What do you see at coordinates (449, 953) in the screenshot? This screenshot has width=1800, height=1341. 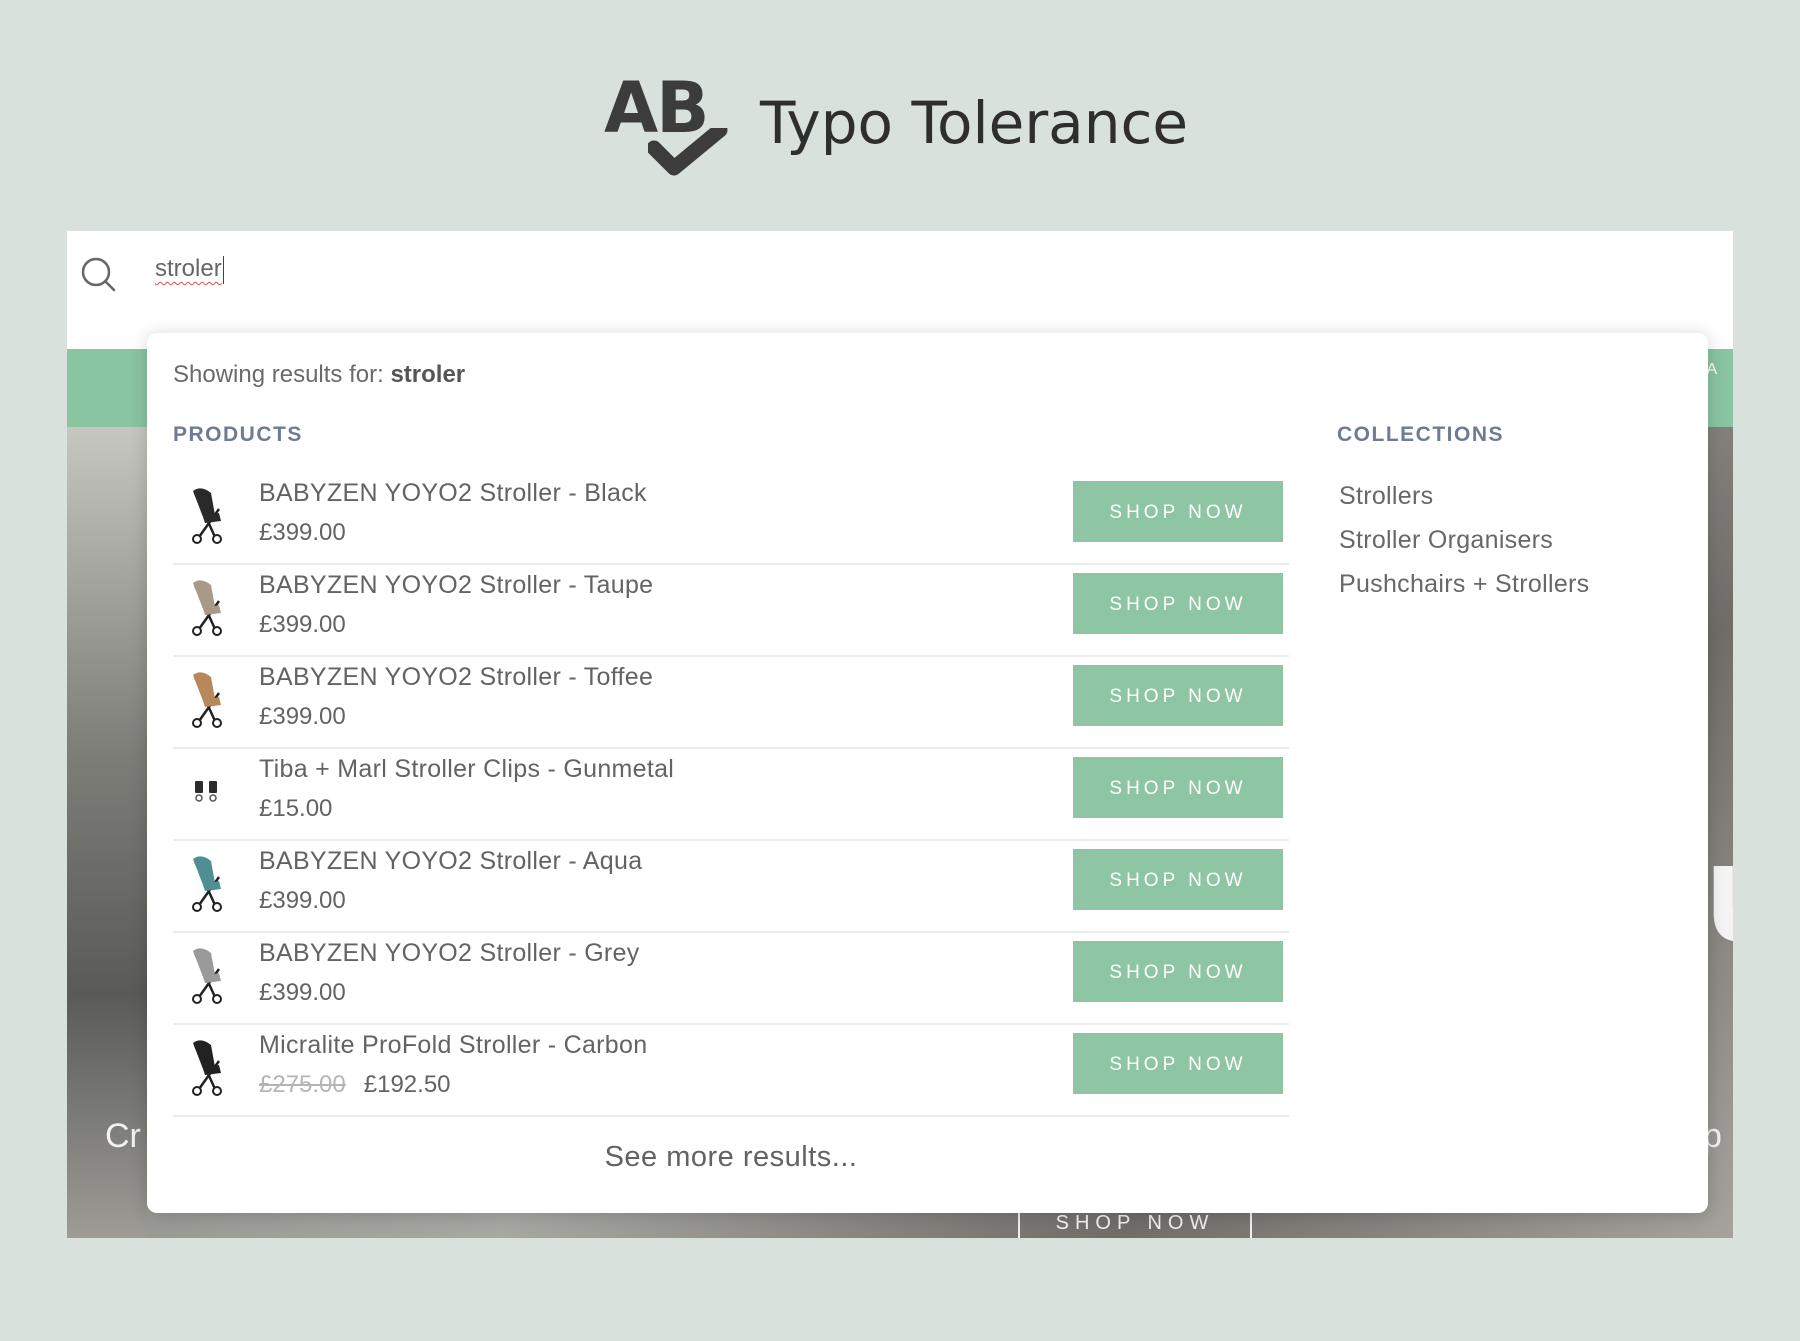 I see `product-name: BABYZEN YOYO2 Stroller - Grey` at bounding box center [449, 953].